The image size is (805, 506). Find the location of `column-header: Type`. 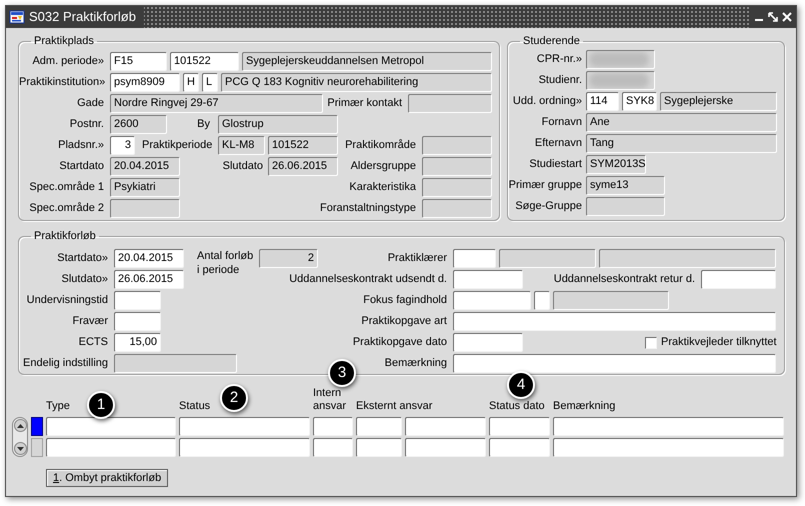

column-header: Type is located at coordinates (58, 406).